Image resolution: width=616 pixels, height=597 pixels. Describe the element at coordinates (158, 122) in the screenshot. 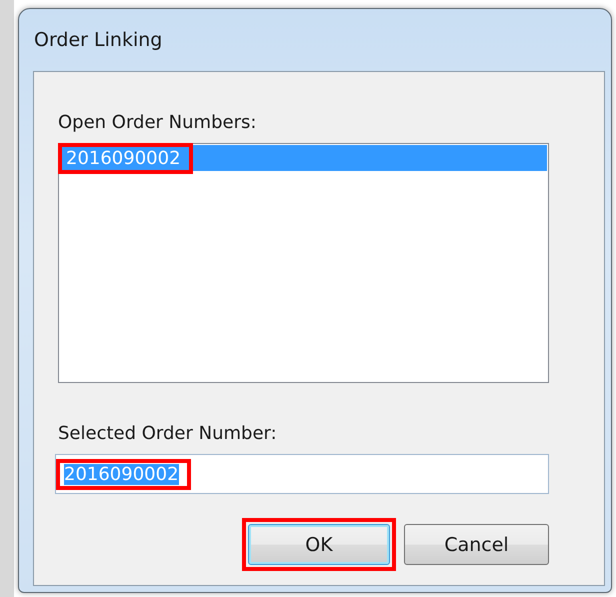

I see `list-label: Open Order Numbers:` at that location.